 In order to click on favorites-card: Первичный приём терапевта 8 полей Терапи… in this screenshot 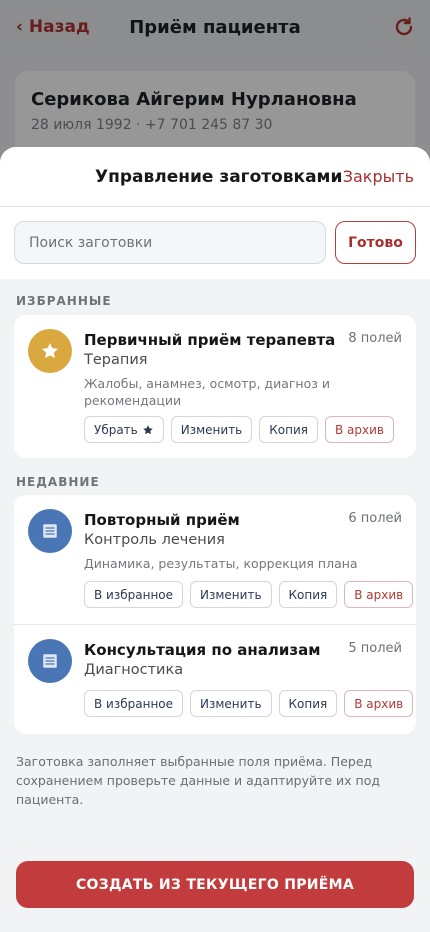, I will do `click(215, 386)`.